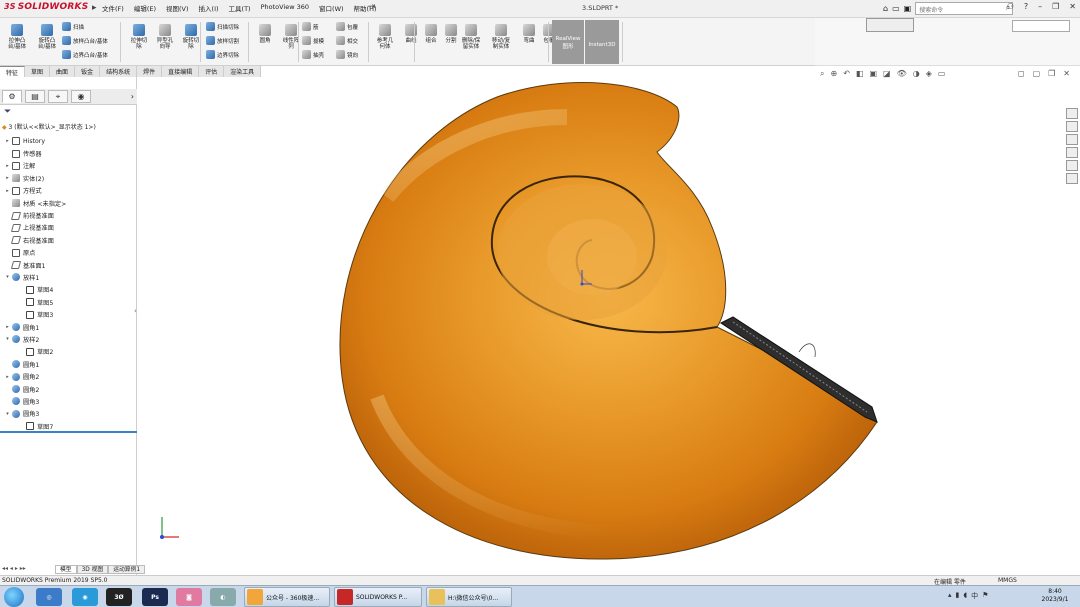 This screenshot has width=1080, height=607. Describe the element at coordinates (1072, 6) in the screenshot. I see `close-button: ✕` at that location.